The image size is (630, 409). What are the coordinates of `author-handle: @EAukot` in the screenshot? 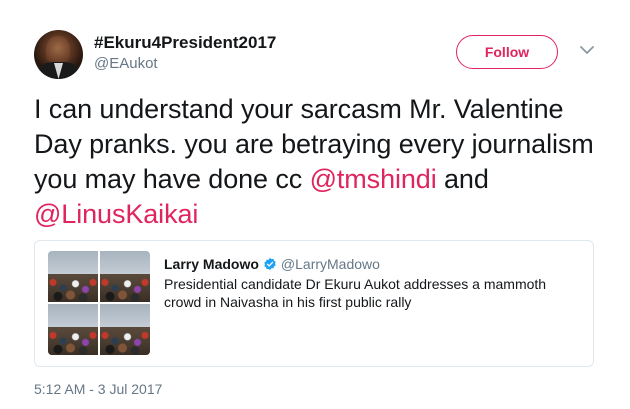 It's located at (126, 63).